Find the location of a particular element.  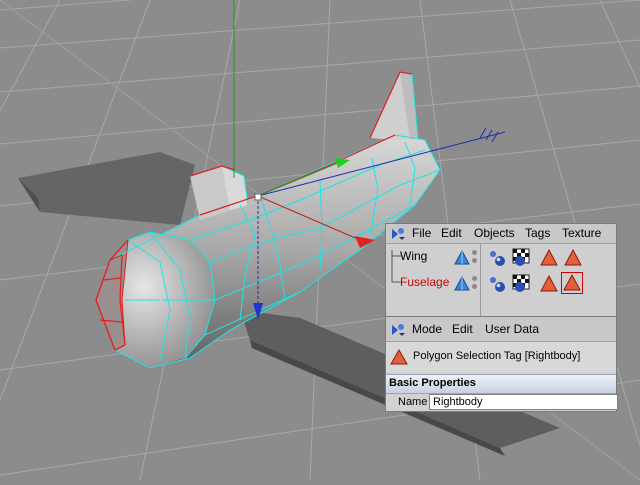

menu-tags: Tags is located at coordinates (537, 233).